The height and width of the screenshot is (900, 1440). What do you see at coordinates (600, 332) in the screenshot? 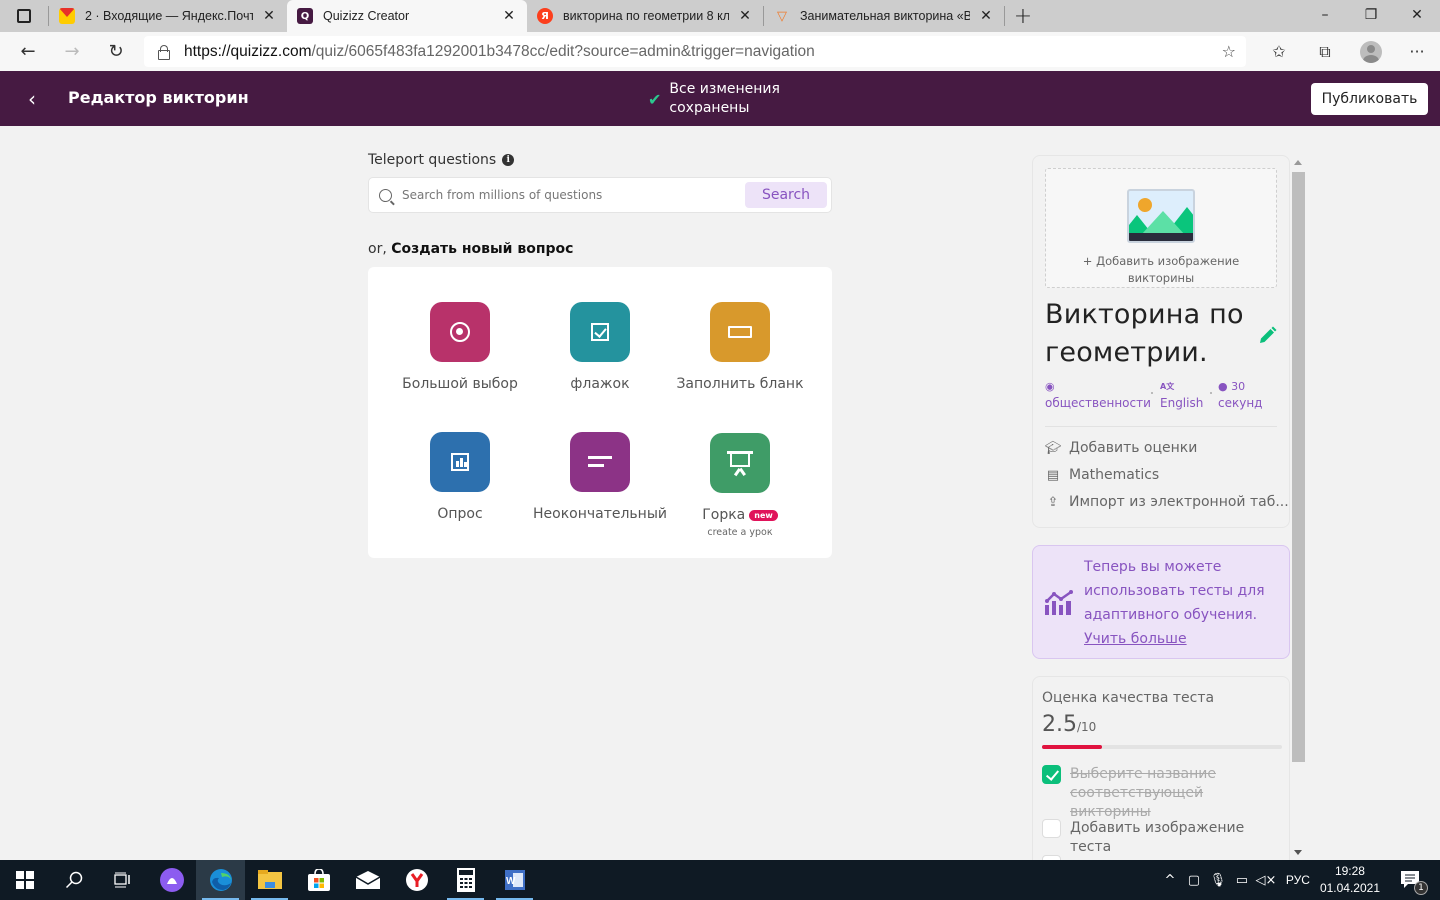
I see `checkbox-icon` at bounding box center [600, 332].